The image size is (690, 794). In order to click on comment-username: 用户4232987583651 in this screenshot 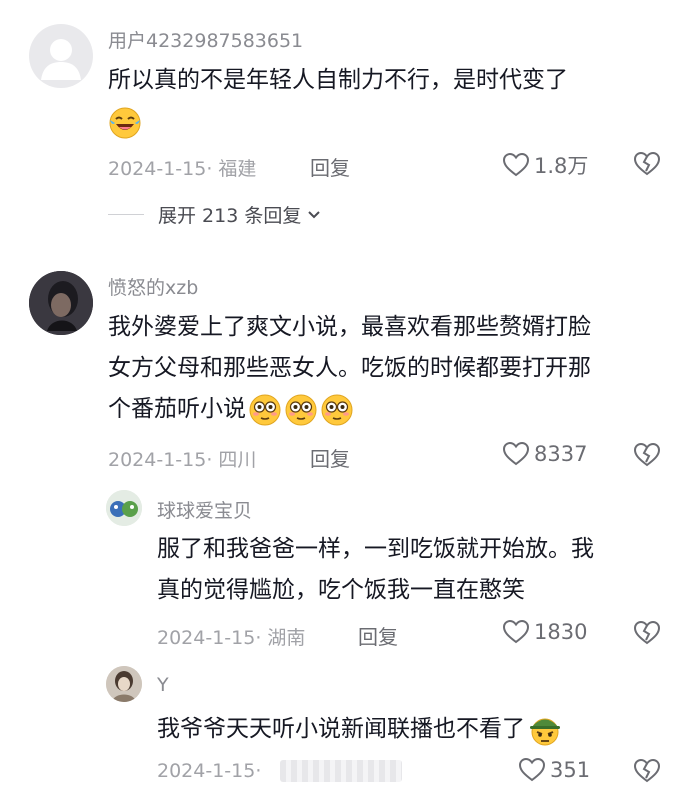, I will do `click(205, 39)`.